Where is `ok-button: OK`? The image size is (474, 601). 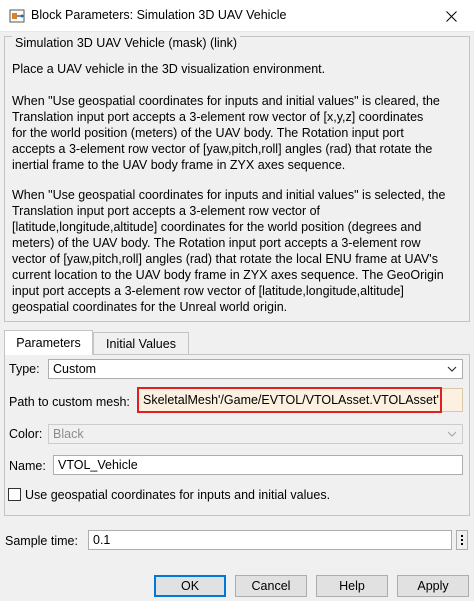 ok-button: OK is located at coordinates (190, 586).